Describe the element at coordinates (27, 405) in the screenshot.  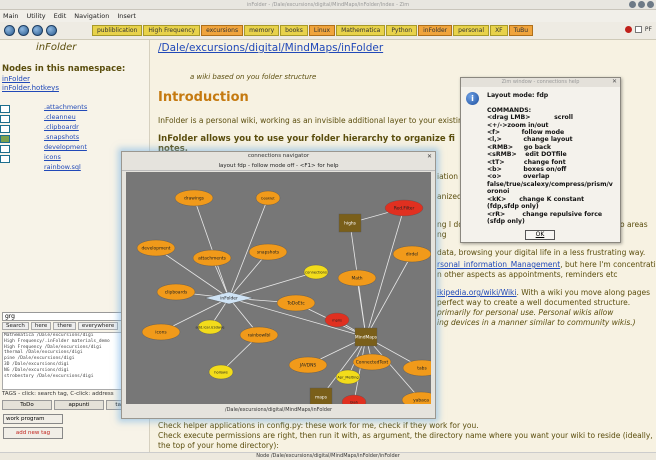
I see `todo-button: ToDo` at that location.